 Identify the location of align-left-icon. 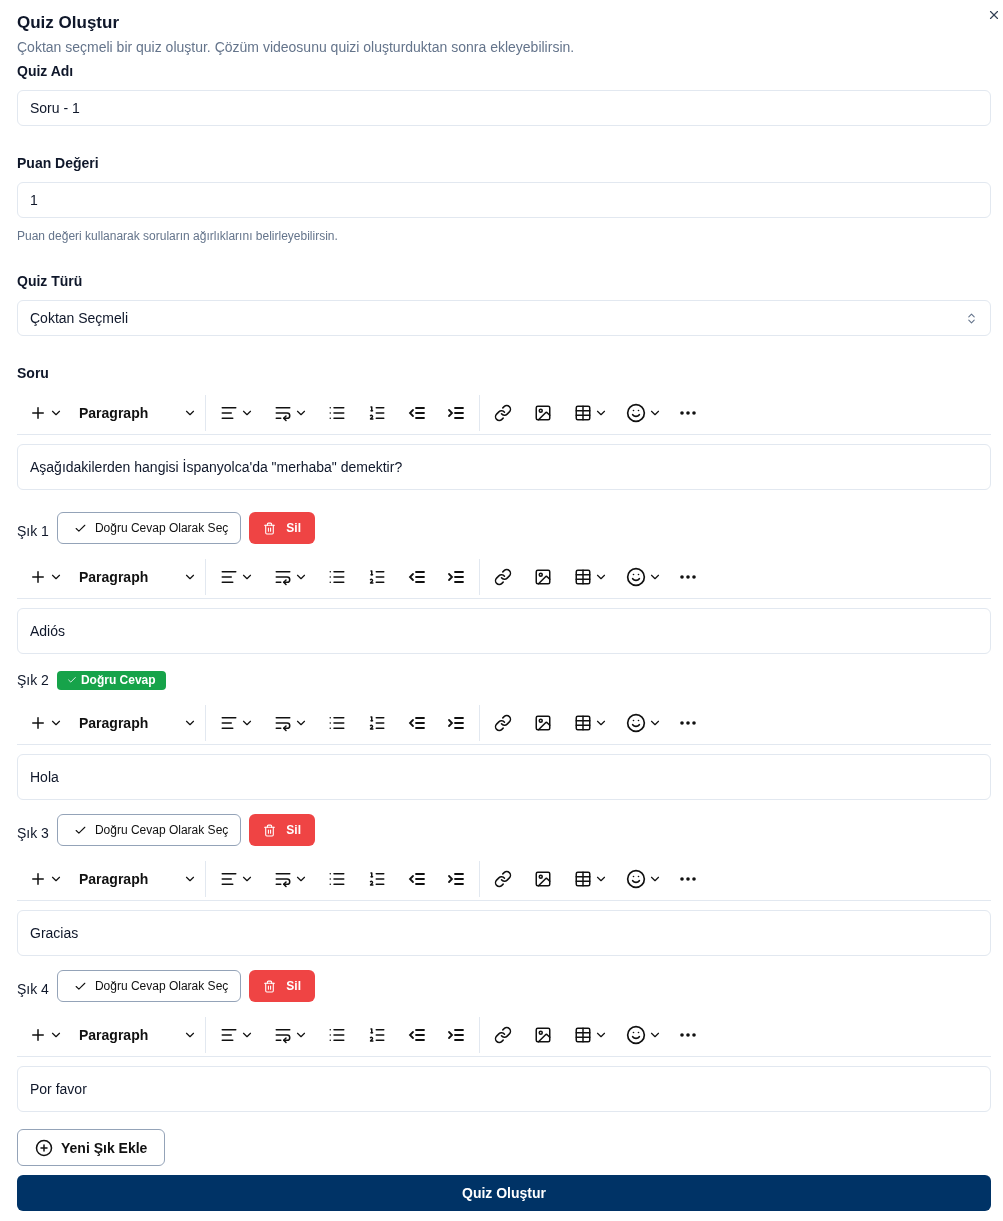
(229, 413).